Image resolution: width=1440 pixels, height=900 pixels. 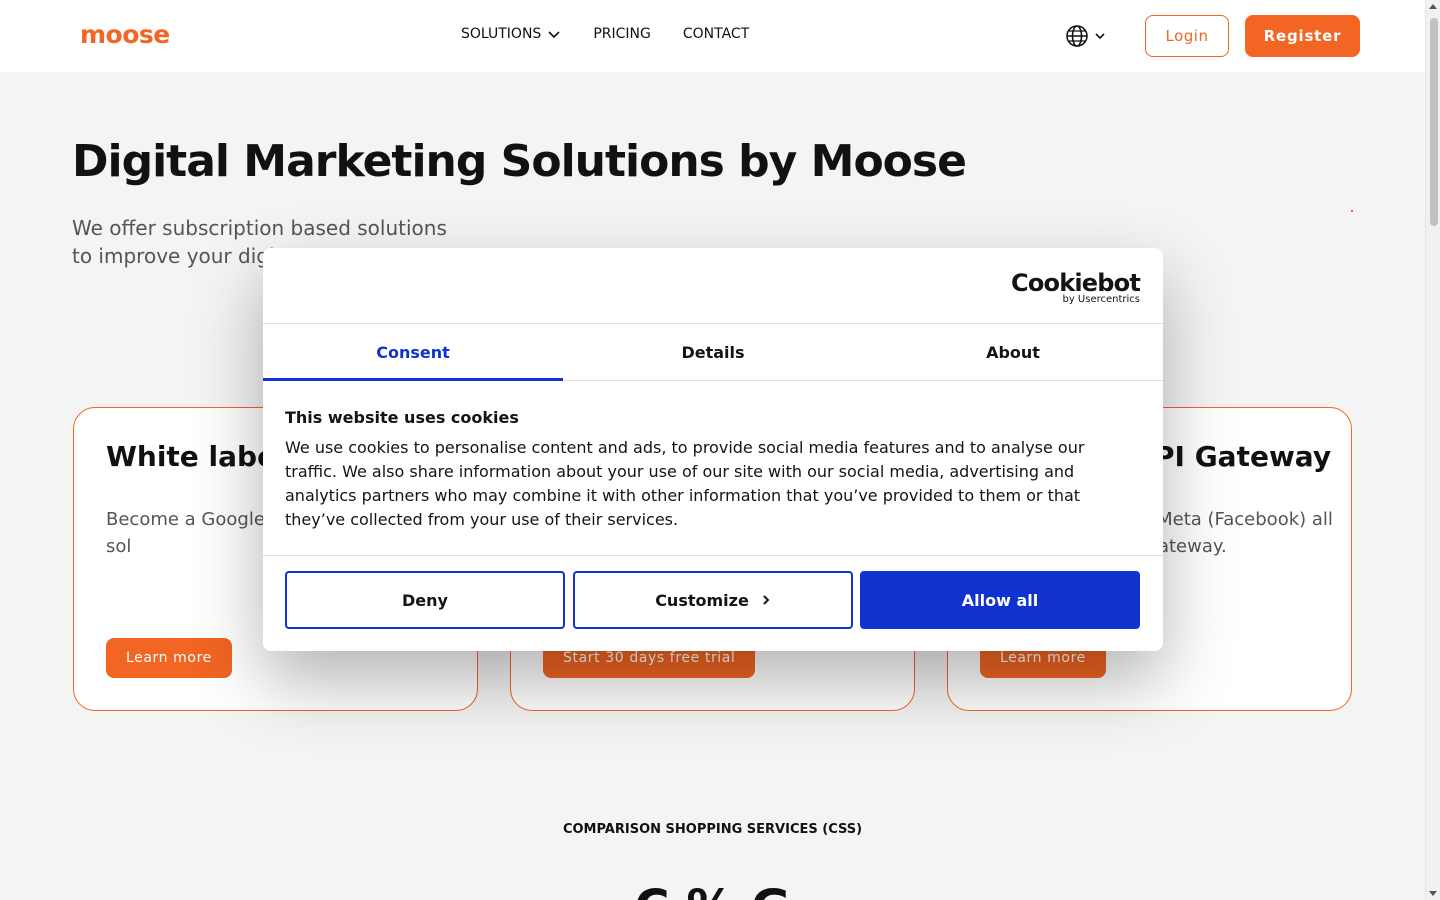 What do you see at coordinates (713, 555) in the screenshot?
I see `divider` at bounding box center [713, 555].